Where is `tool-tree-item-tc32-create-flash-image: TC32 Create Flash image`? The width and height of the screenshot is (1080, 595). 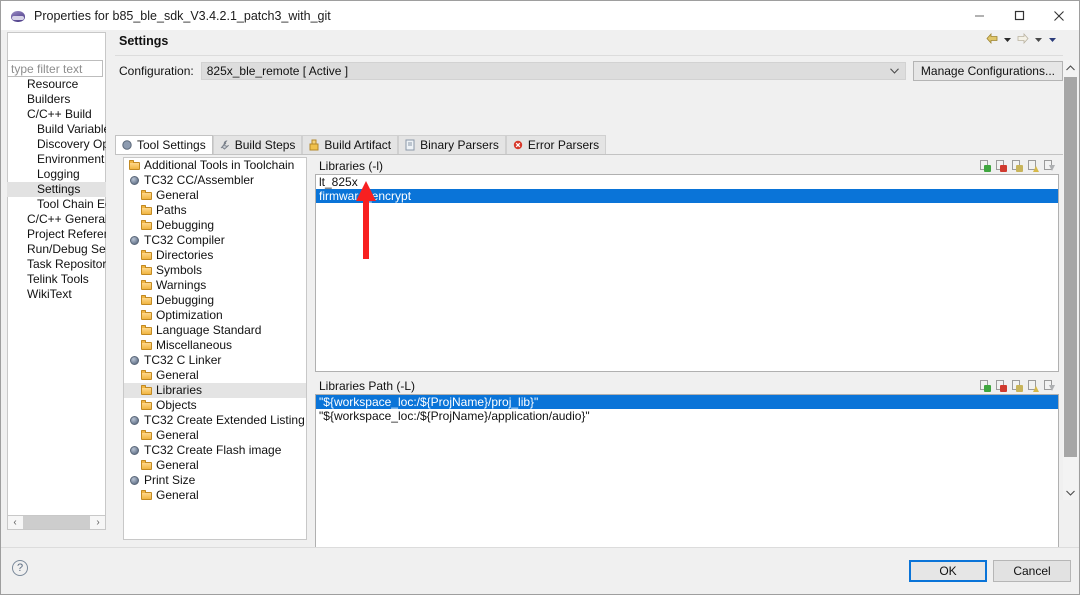
tool-tree-item-tc32-create-flash-image: TC32 Create Flash image is located at coordinates (215, 450).